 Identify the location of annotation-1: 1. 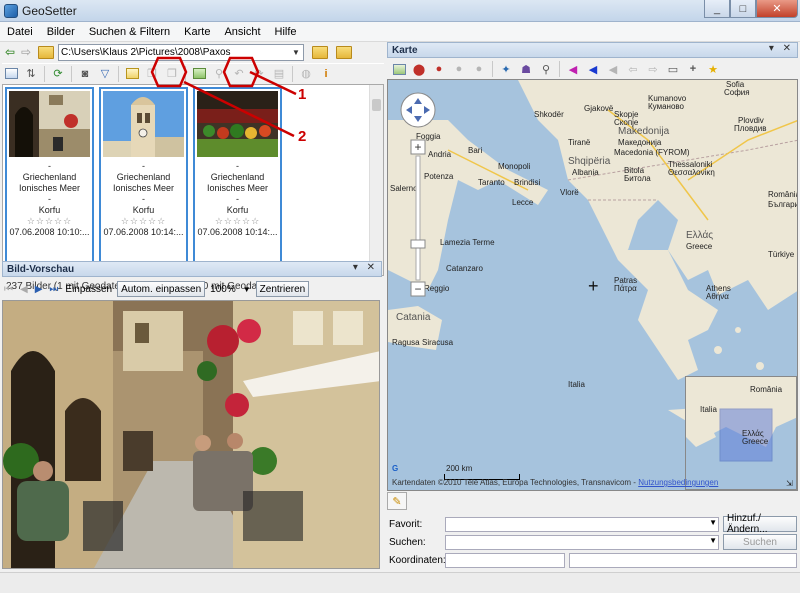
(302, 94).